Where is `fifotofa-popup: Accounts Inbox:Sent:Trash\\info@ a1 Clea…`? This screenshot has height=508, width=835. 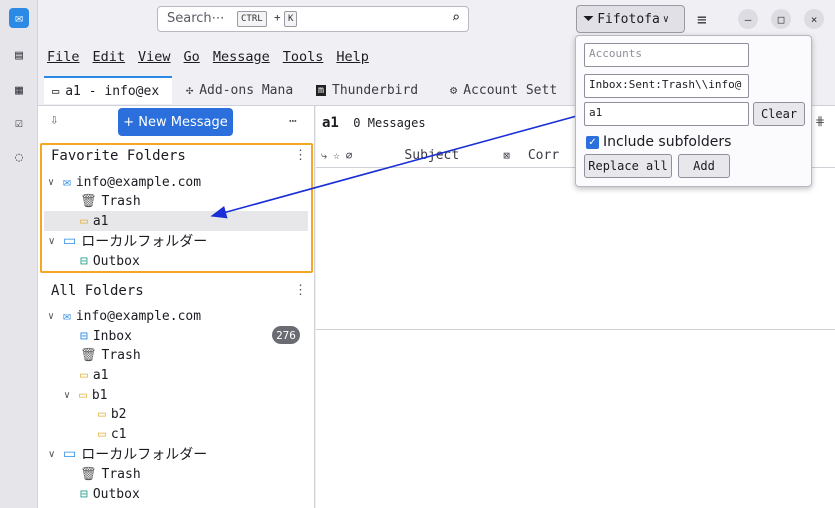
fifotofa-popup: Accounts Inbox:Sent:Trash\\info@ a1 Clea… is located at coordinates (693, 111).